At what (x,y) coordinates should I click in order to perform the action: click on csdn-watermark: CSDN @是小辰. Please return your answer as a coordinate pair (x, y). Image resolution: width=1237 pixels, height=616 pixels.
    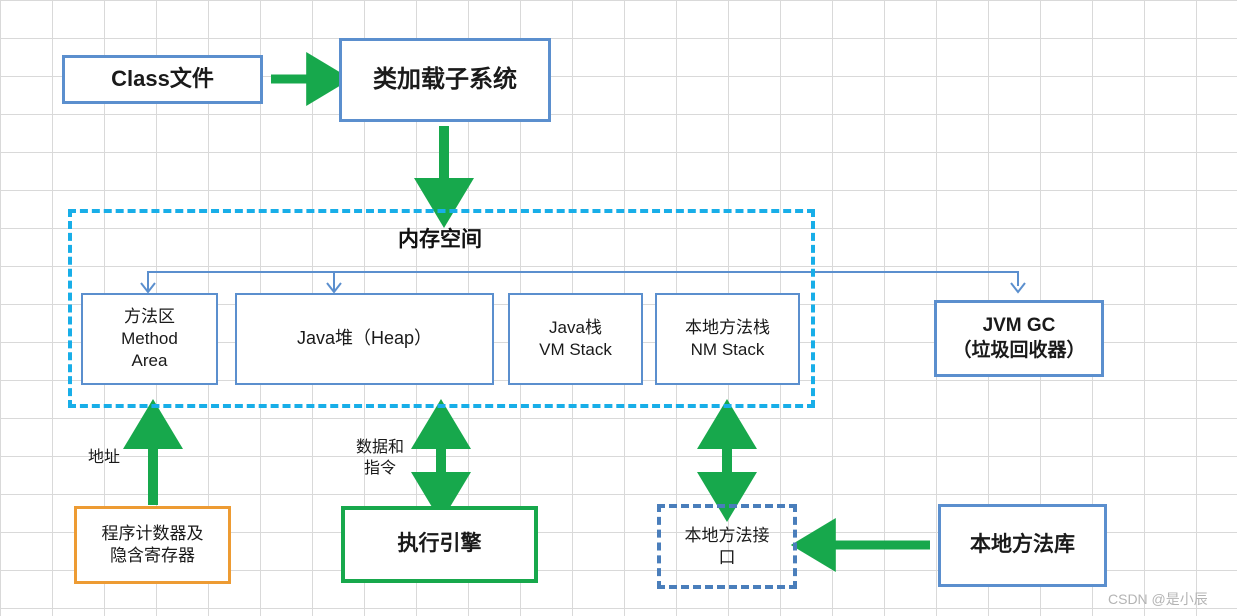
    Looking at the image, I should click on (1158, 599).